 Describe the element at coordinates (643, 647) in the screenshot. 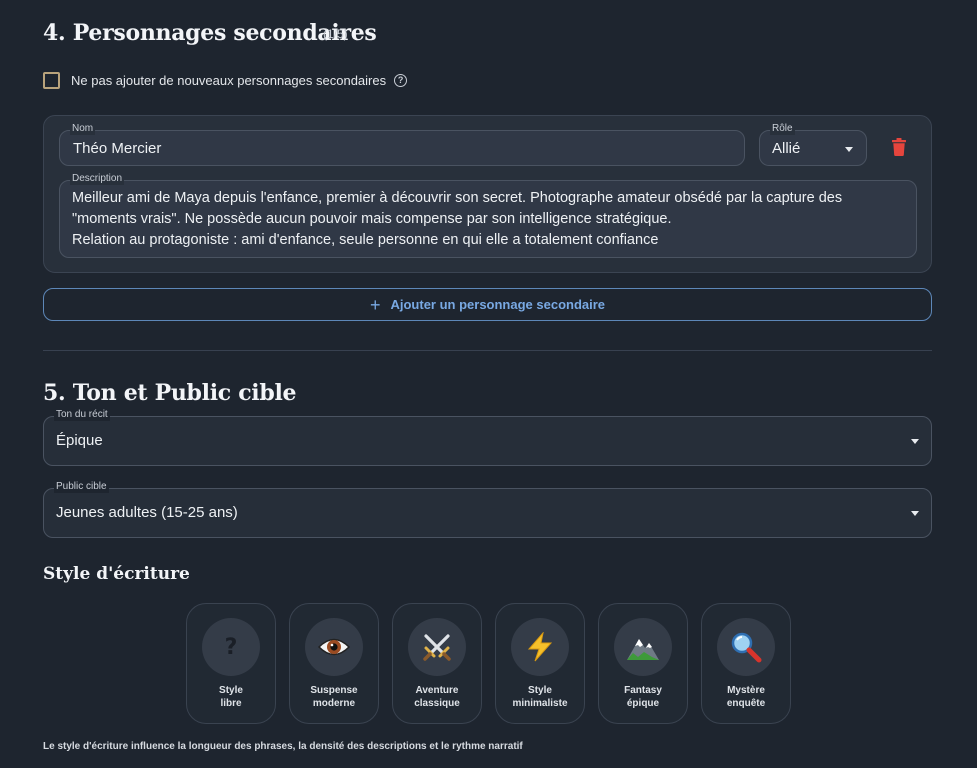

I see `mountain-icon` at that location.